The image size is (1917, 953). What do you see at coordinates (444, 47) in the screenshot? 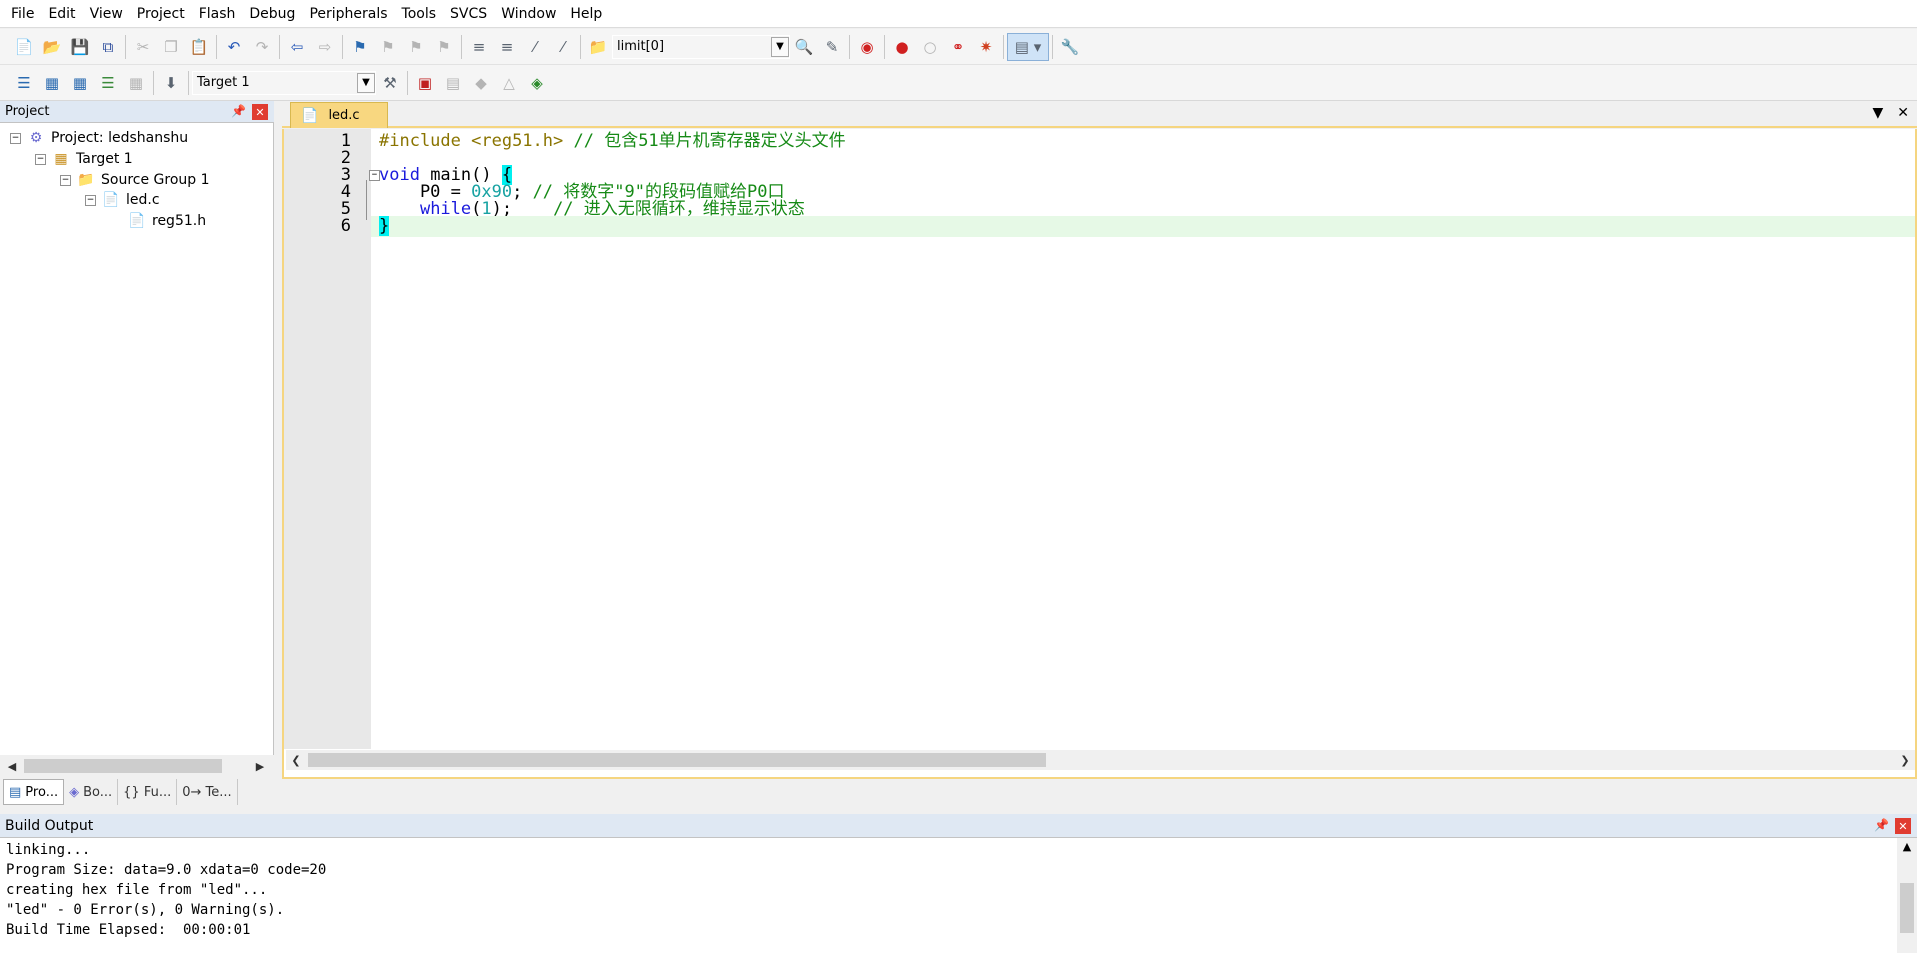
I see `bookmark-clear-icon: ⚑` at bounding box center [444, 47].